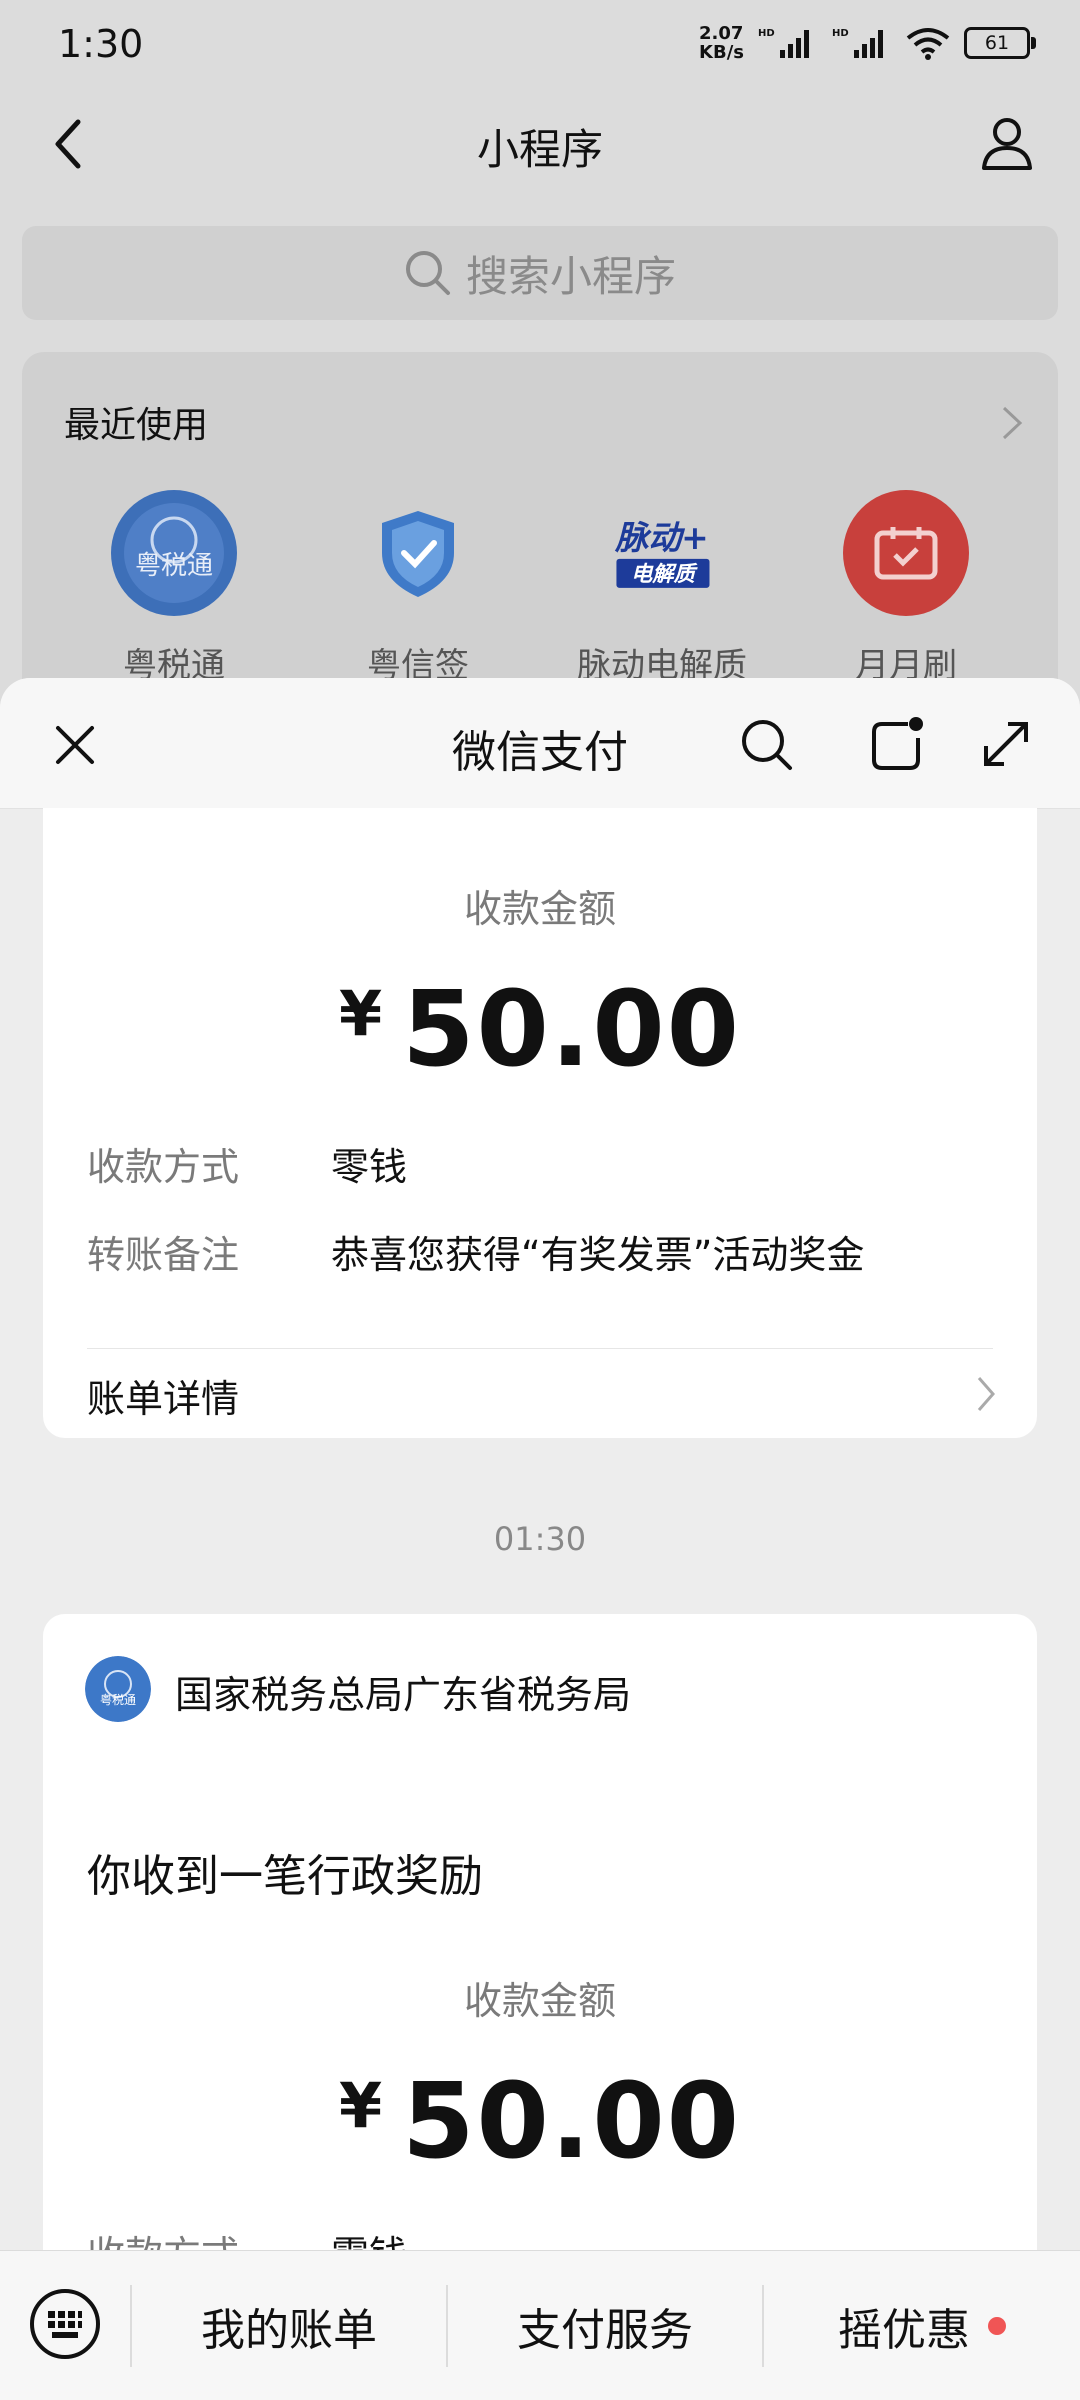 Image resolution: width=1080 pixels, height=2400 pixels. I want to click on minimize-window-icon, so click(896, 744).